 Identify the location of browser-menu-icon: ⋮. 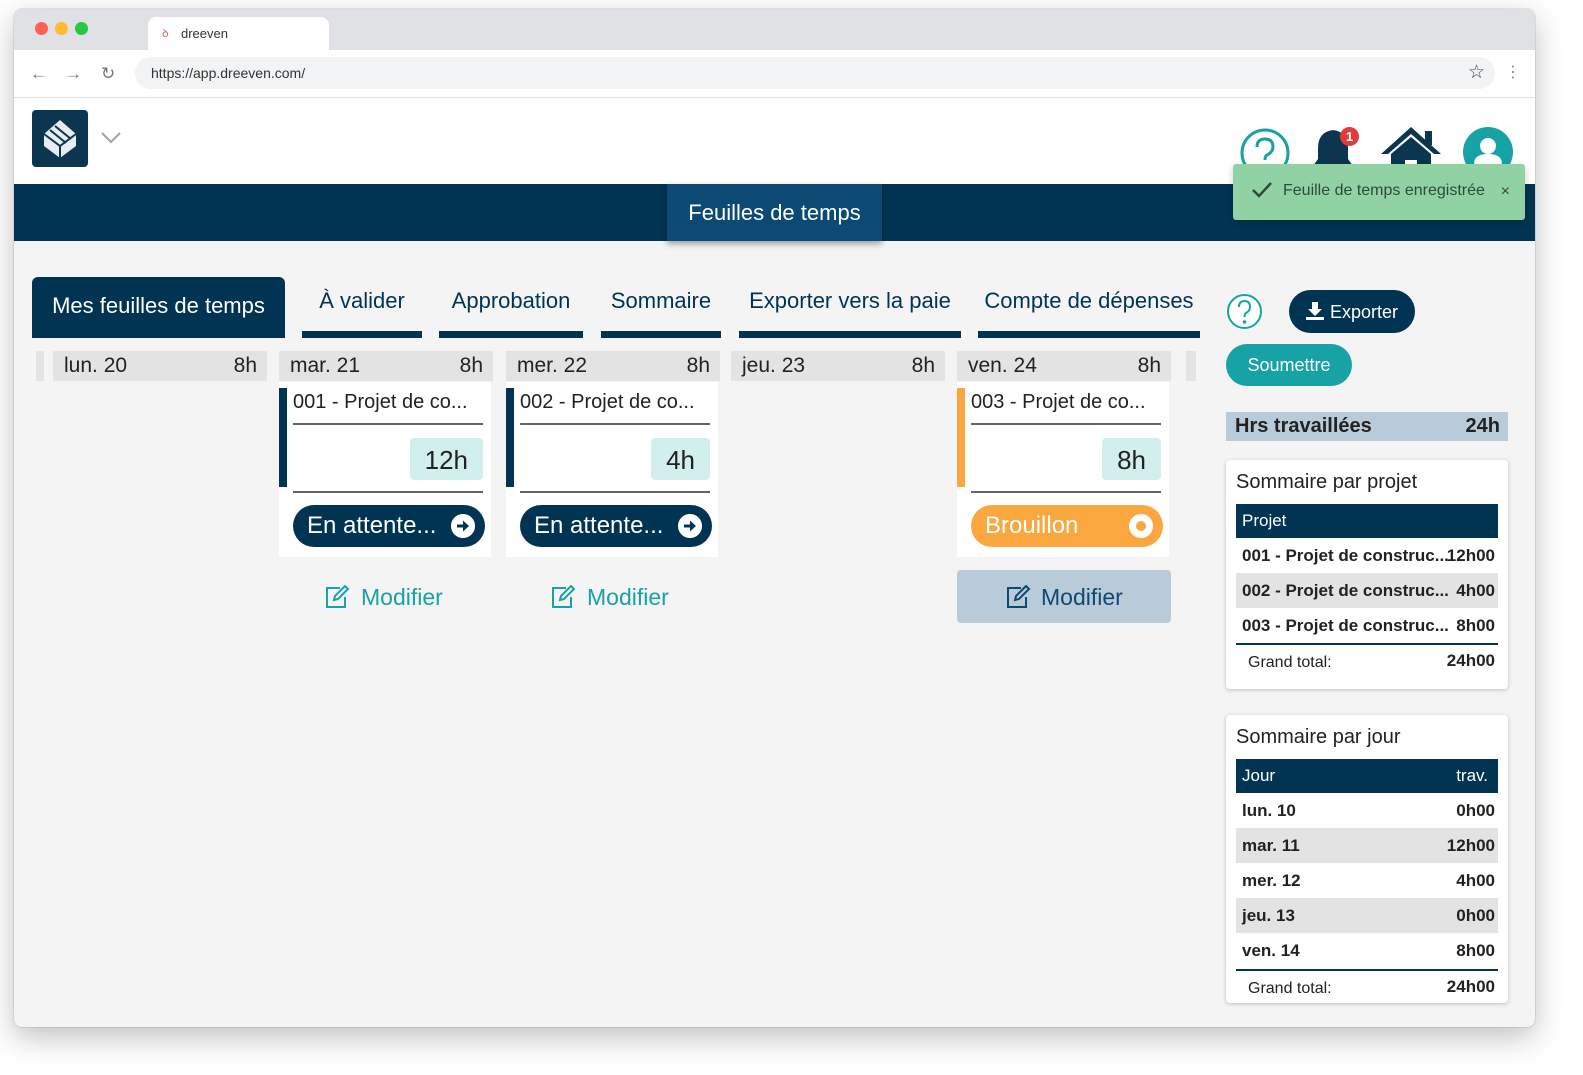
(1513, 72).